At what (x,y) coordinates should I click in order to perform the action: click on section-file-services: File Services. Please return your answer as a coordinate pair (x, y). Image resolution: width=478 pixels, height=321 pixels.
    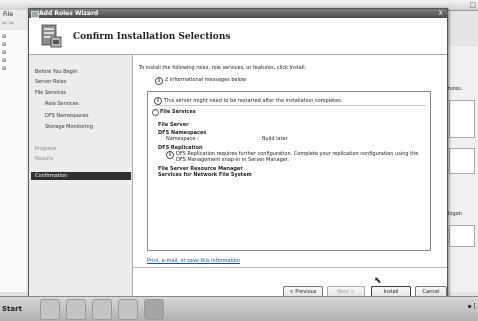
    Looking at the image, I should click on (178, 112).